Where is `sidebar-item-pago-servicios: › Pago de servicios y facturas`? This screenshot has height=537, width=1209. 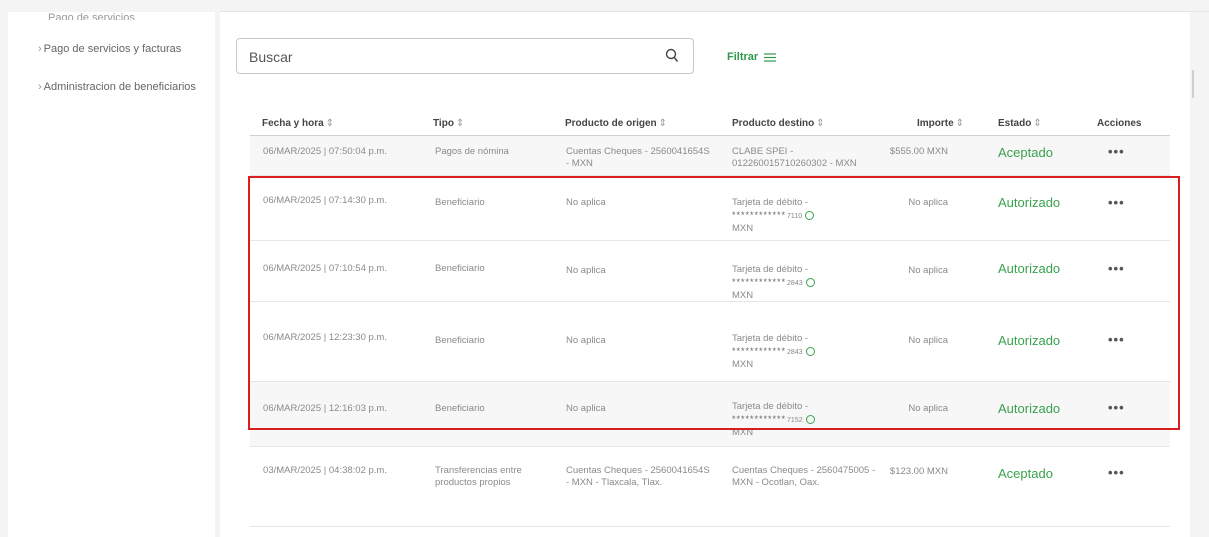 sidebar-item-pago-servicios: › Pago de servicios y facturas is located at coordinates (123, 49).